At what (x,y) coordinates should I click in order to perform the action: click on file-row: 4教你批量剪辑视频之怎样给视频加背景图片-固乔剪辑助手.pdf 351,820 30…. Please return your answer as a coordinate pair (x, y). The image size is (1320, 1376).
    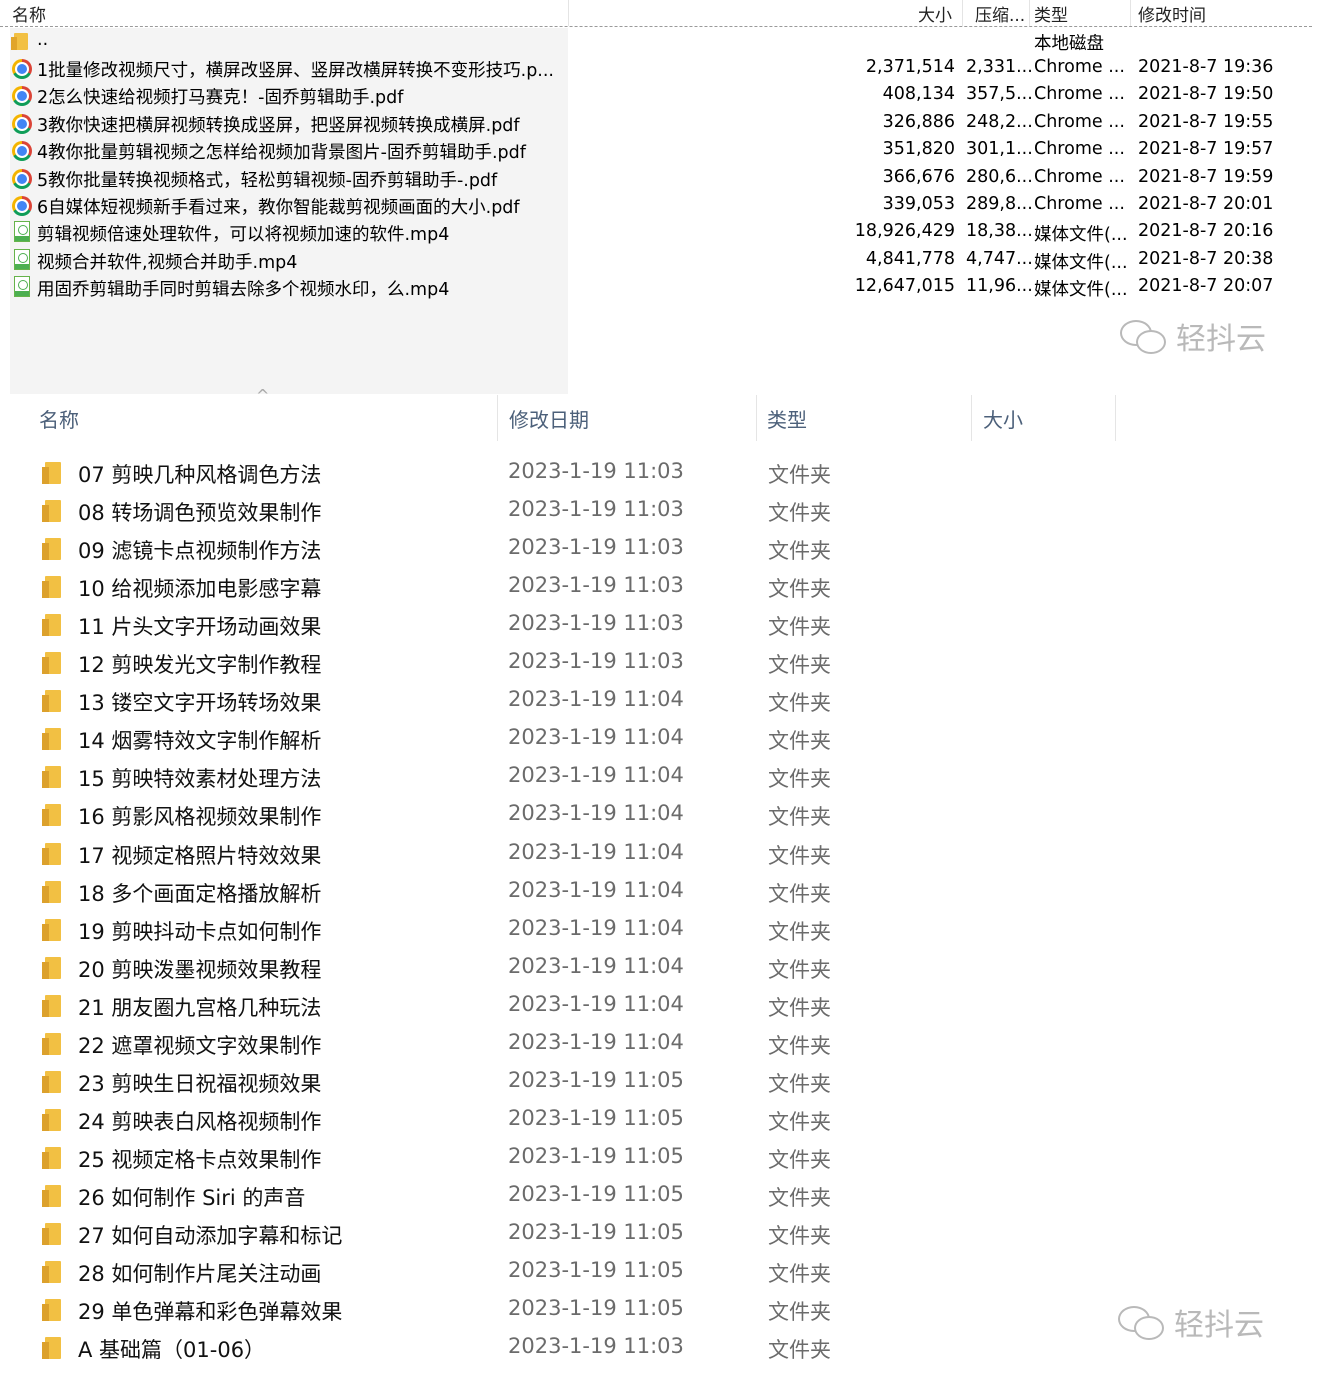
    Looking at the image, I should click on (660, 150).